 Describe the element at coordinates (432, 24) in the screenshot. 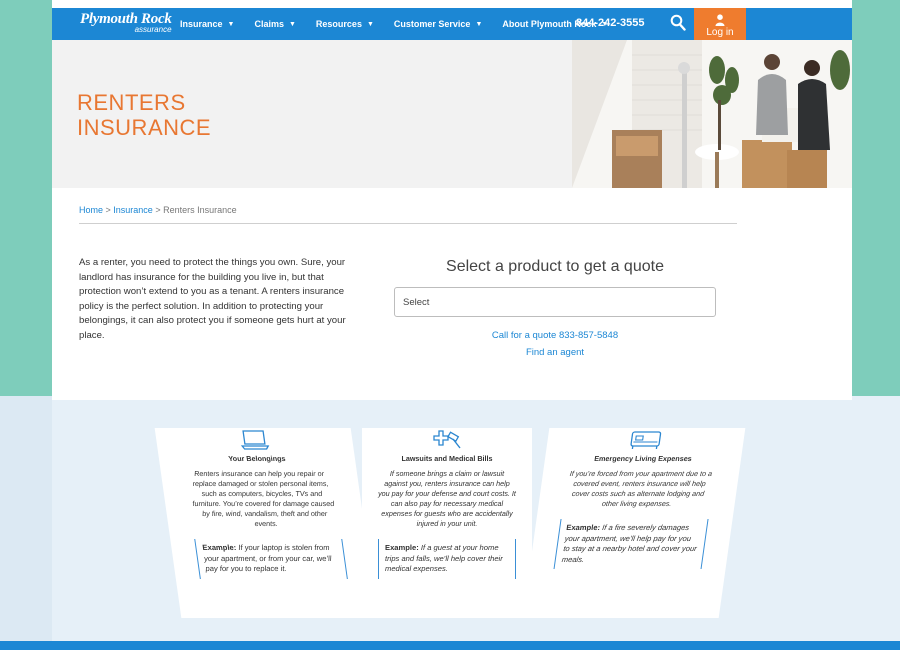

I see `nav-label: Customer Service` at that location.